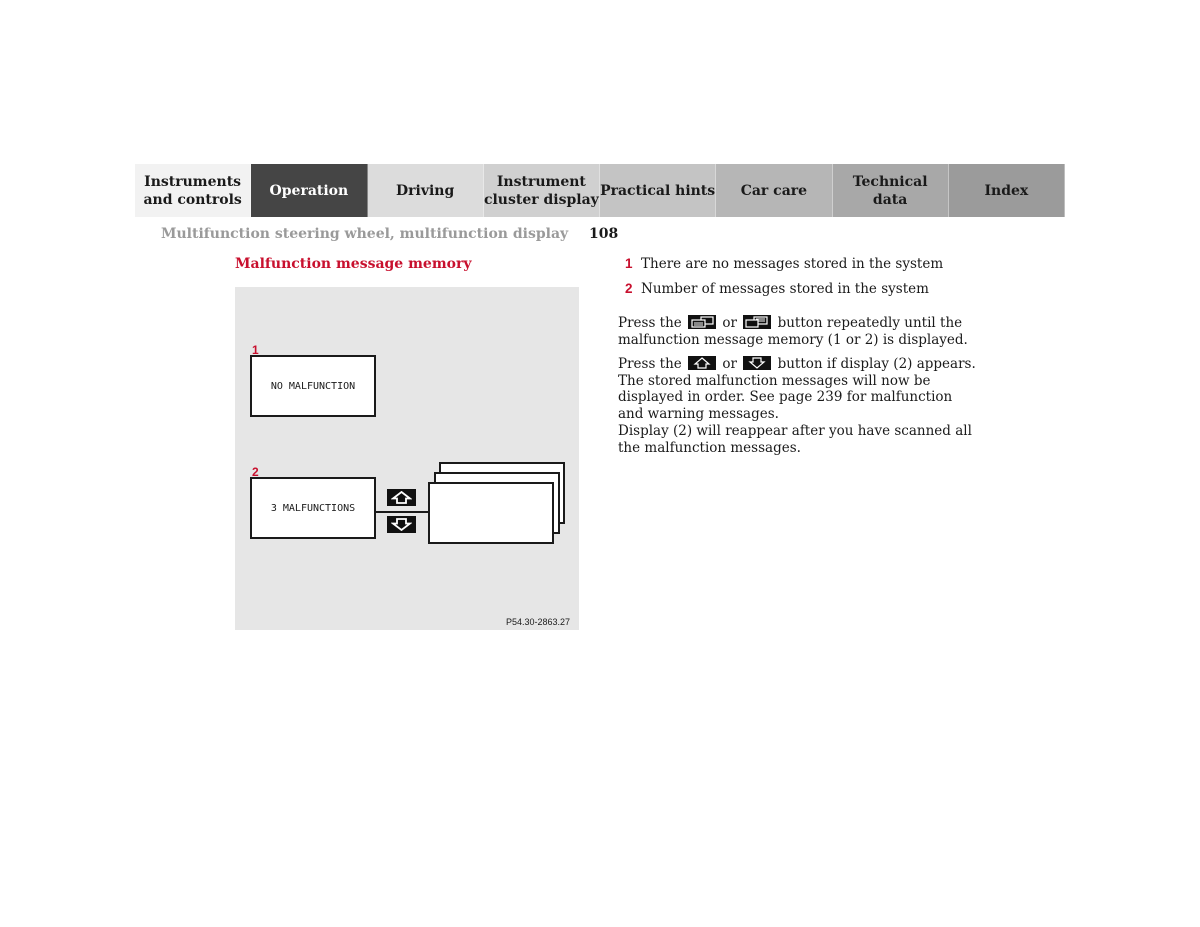 The image size is (1200, 927). I want to click on display-2-text: 3 MALFUNCTIONS, so click(313, 508).